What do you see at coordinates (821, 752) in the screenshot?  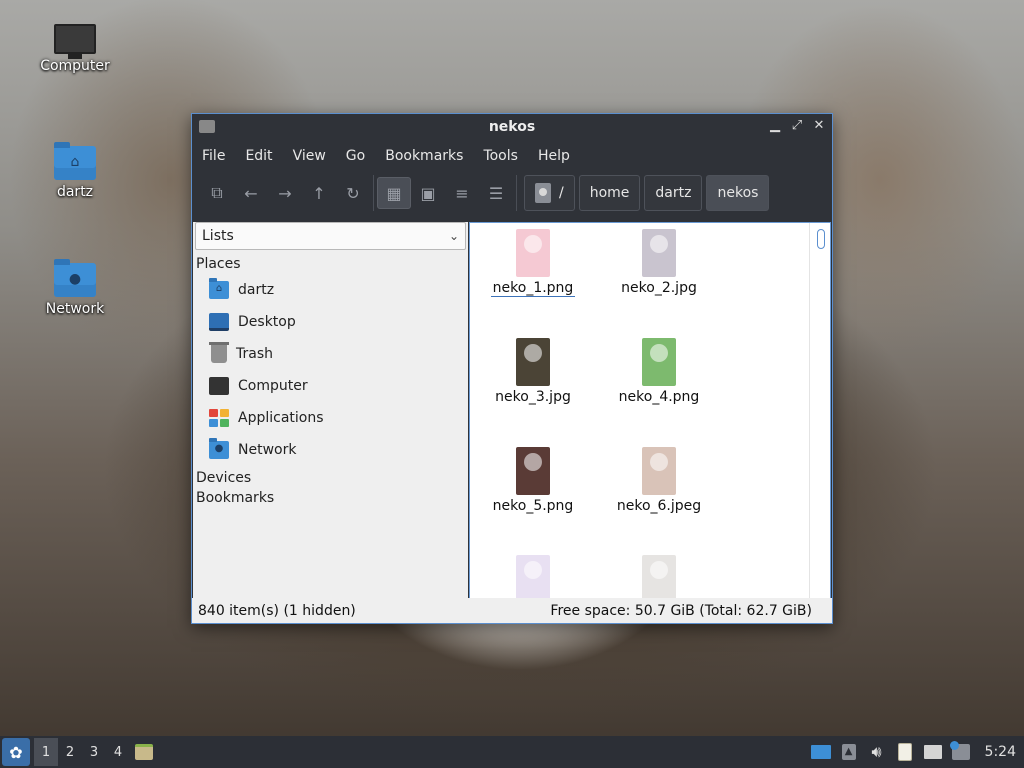 I see `desktop-preview-icon` at bounding box center [821, 752].